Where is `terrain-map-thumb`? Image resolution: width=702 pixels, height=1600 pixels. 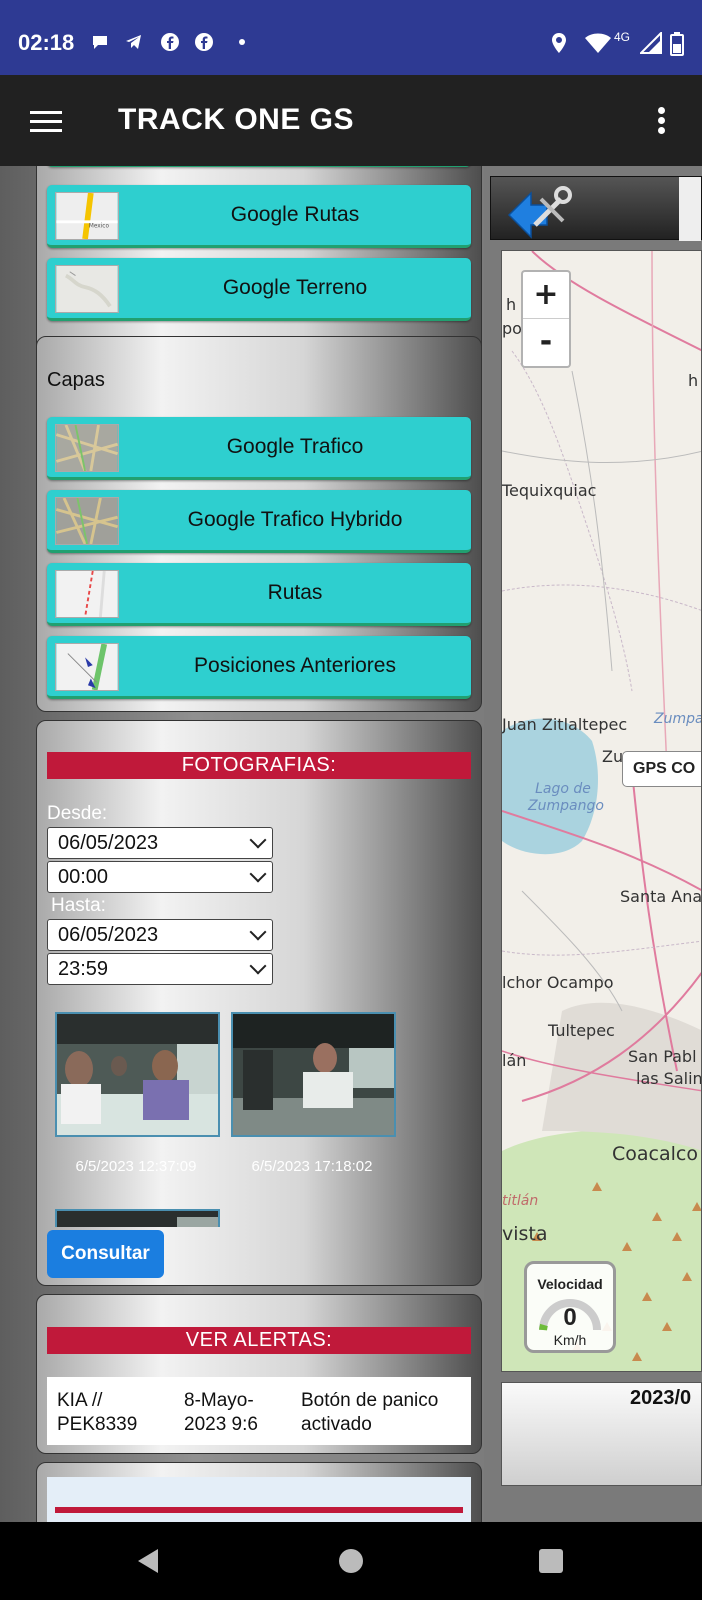
terrain-map-thumb is located at coordinates (87, 289).